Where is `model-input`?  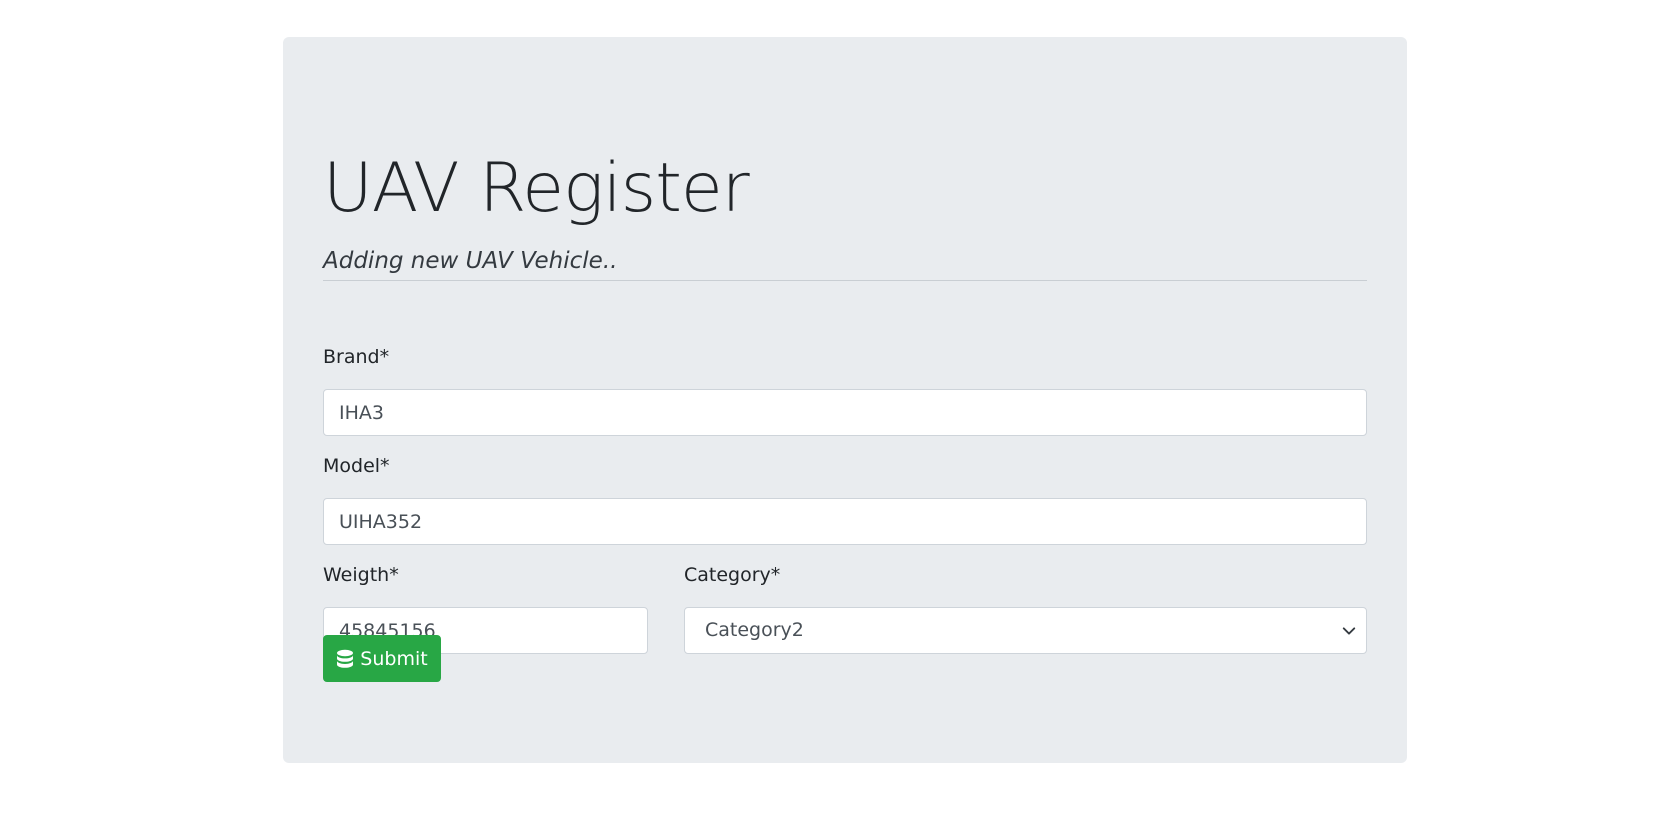
model-input is located at coordinates (845, 521).